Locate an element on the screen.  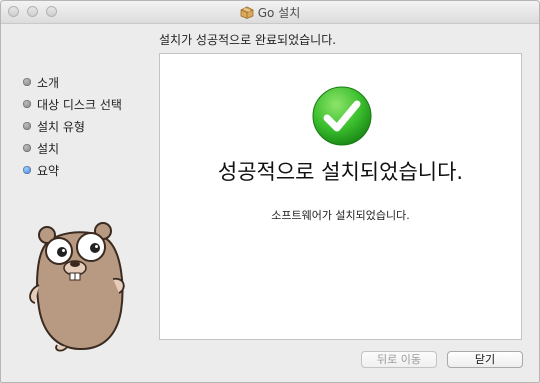
step-installation: 설치 is located at coordinates (72, 148).